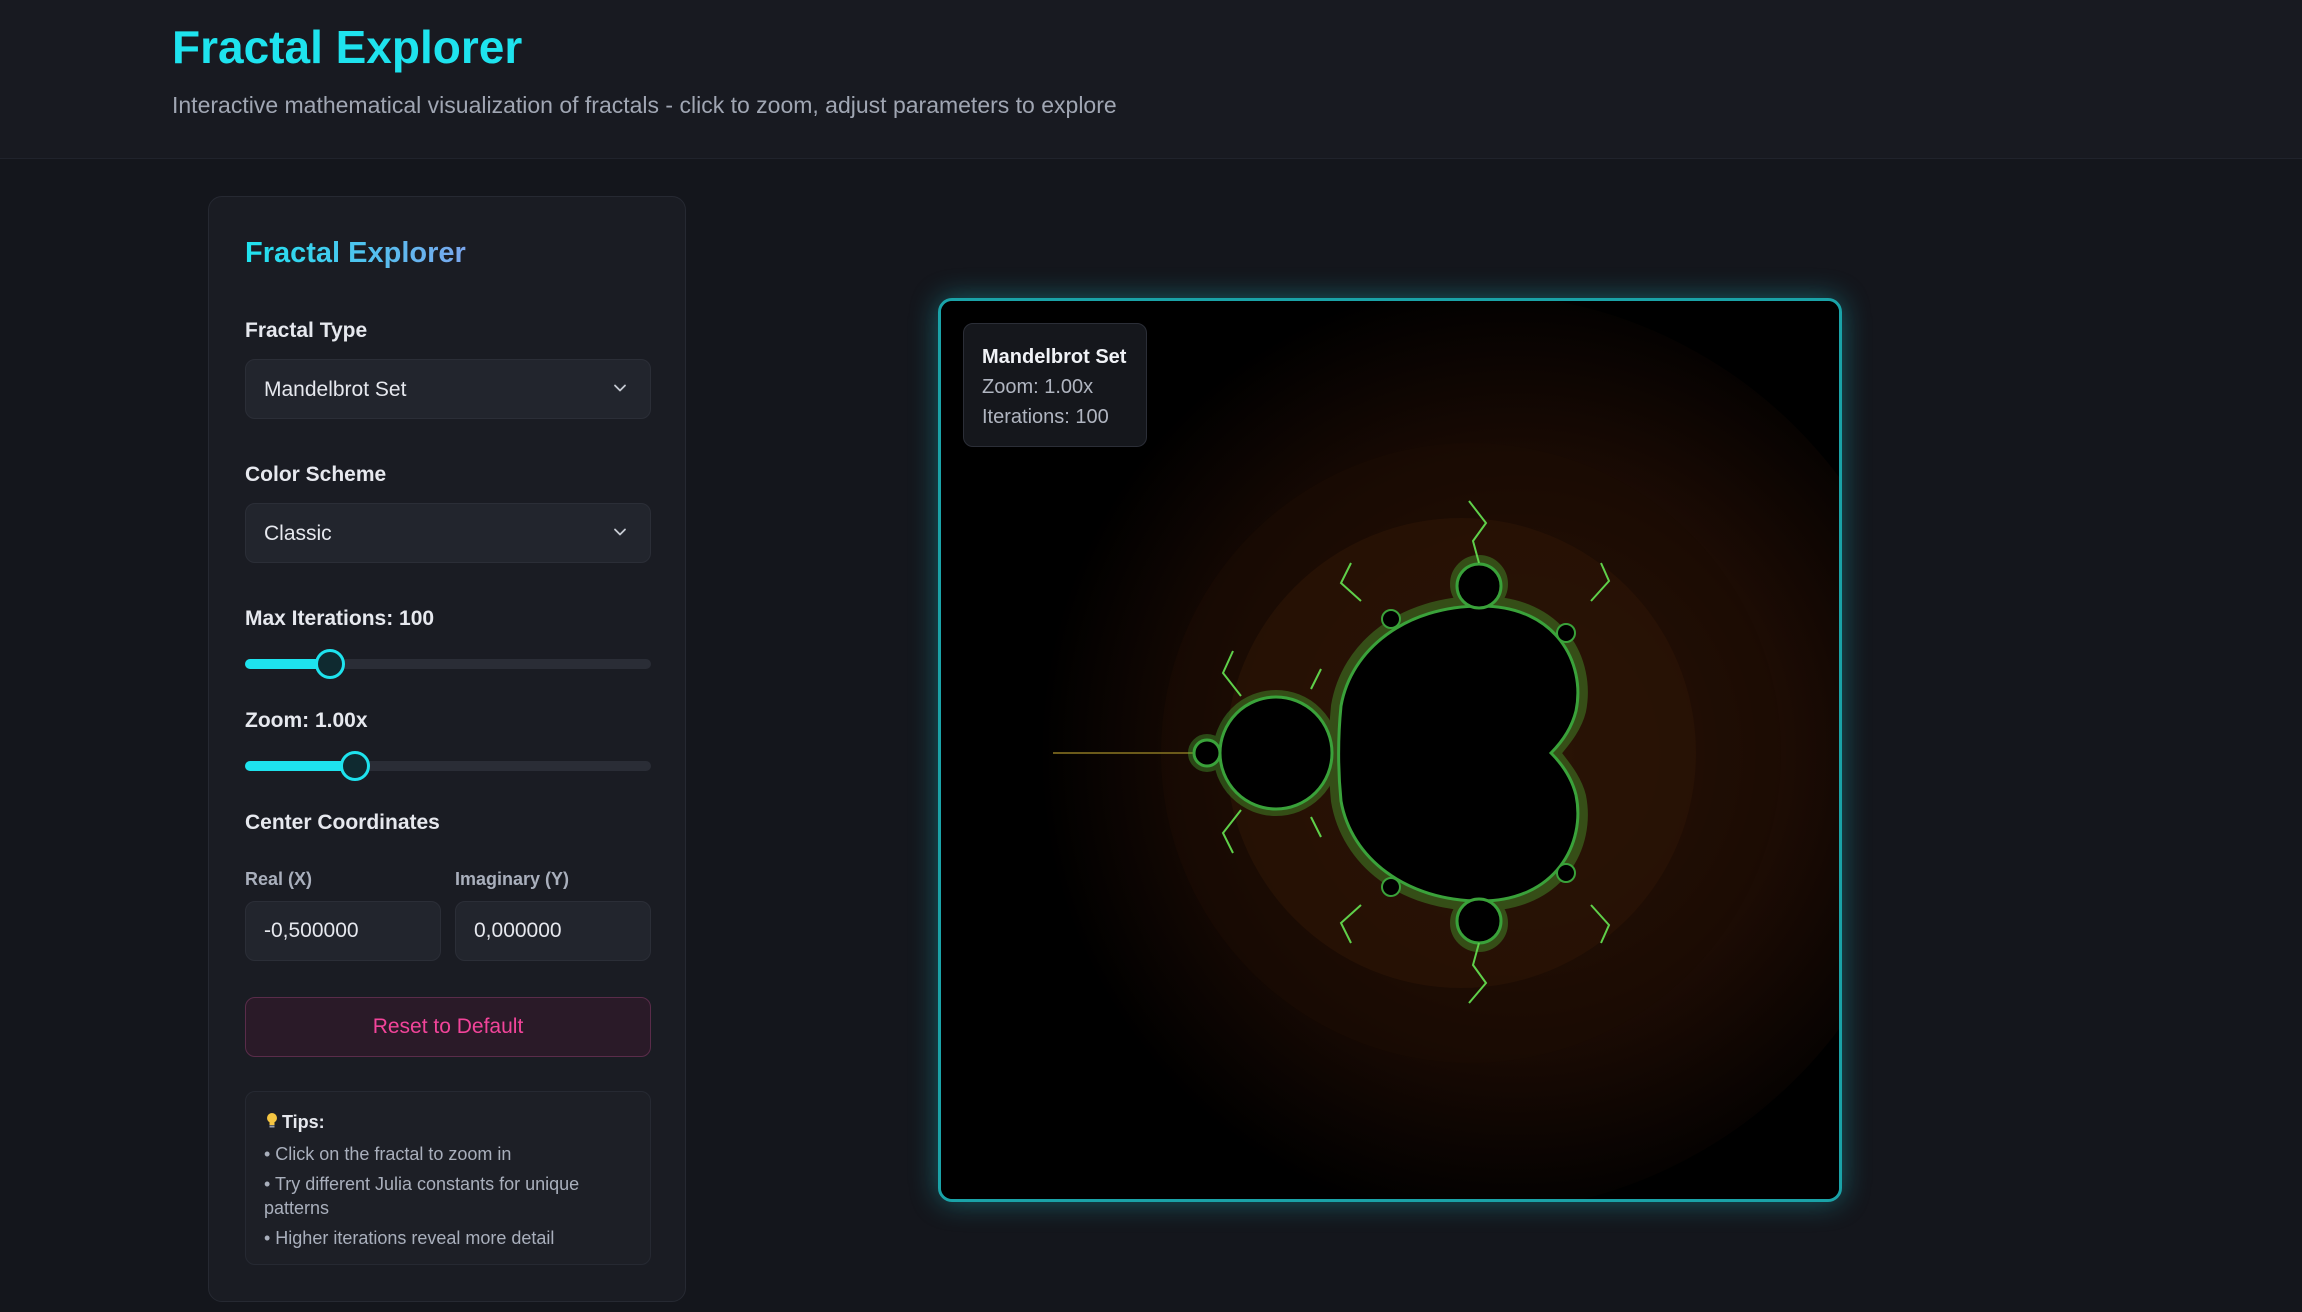 This screenshot has width=2302, height=1312. I want to click on color-scheme-value: Classic, so click(298, 533).